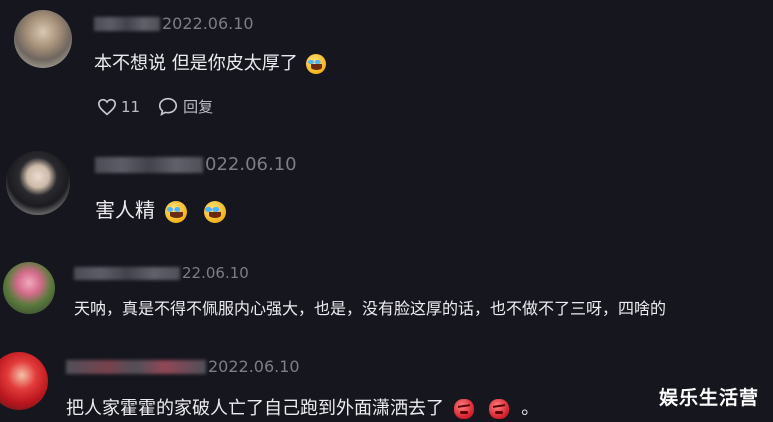  Describe the element at coordinates (107, 106) in the screenshot. I see `heart-outline-icon` at that location.